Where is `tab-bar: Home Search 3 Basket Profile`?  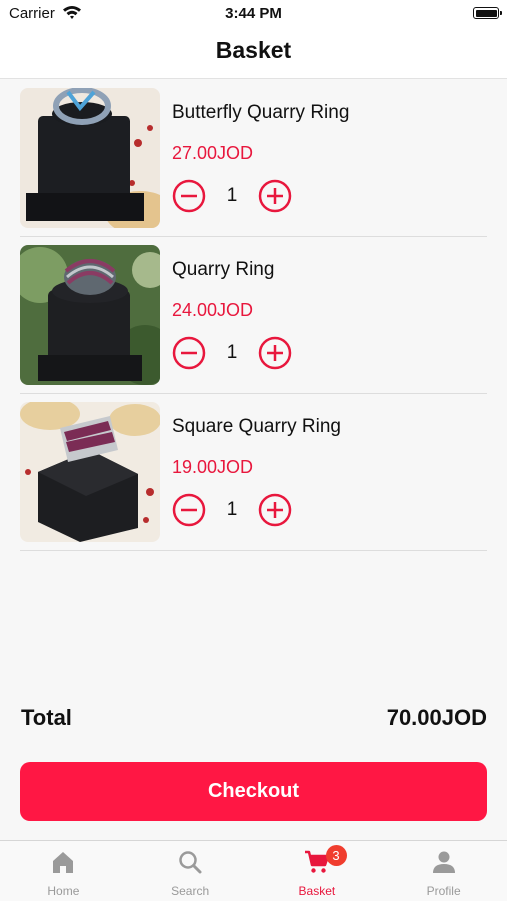
tab-bar: Home Search 3 Basket Profile is located at coordinates (253, 870).